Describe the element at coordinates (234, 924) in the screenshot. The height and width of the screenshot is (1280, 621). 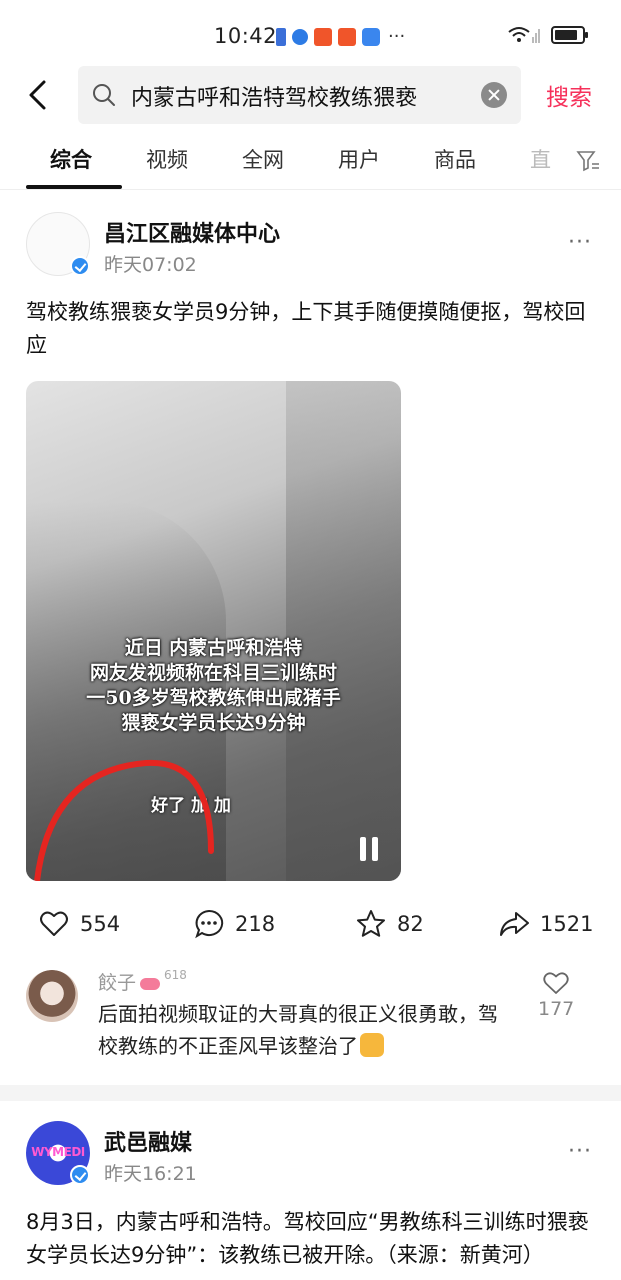
I see `comment-button: 218` at that location.